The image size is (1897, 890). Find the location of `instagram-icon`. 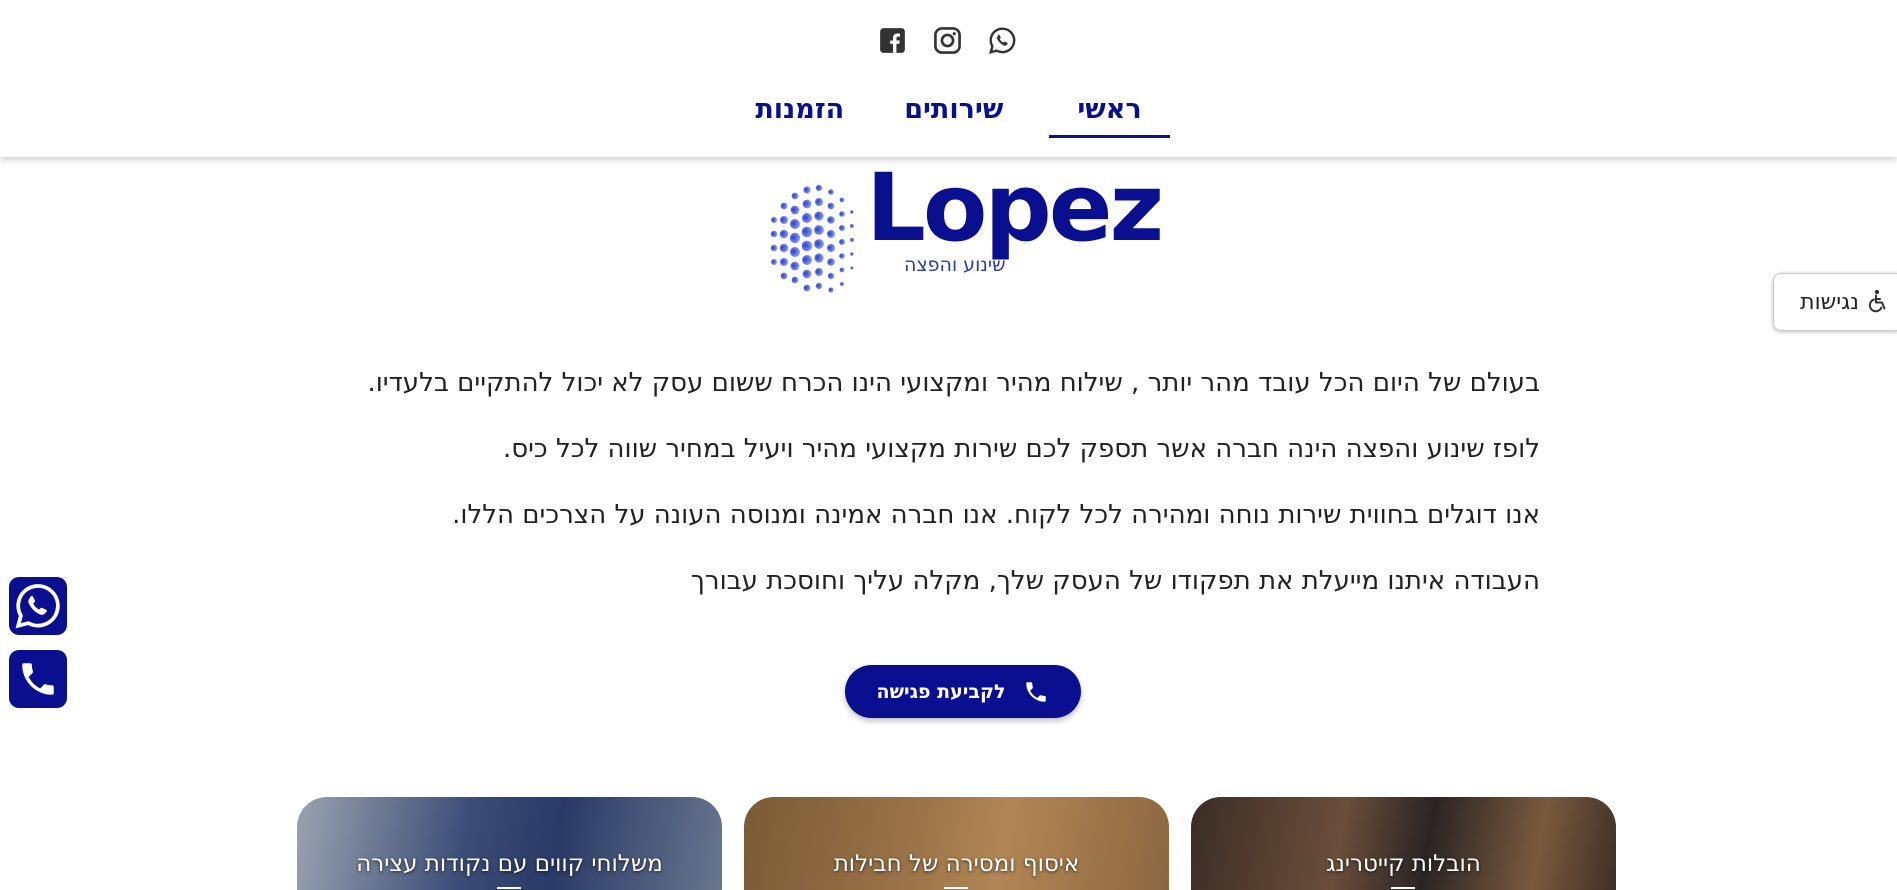

instagram-icon is located at coordinates (947, 40).